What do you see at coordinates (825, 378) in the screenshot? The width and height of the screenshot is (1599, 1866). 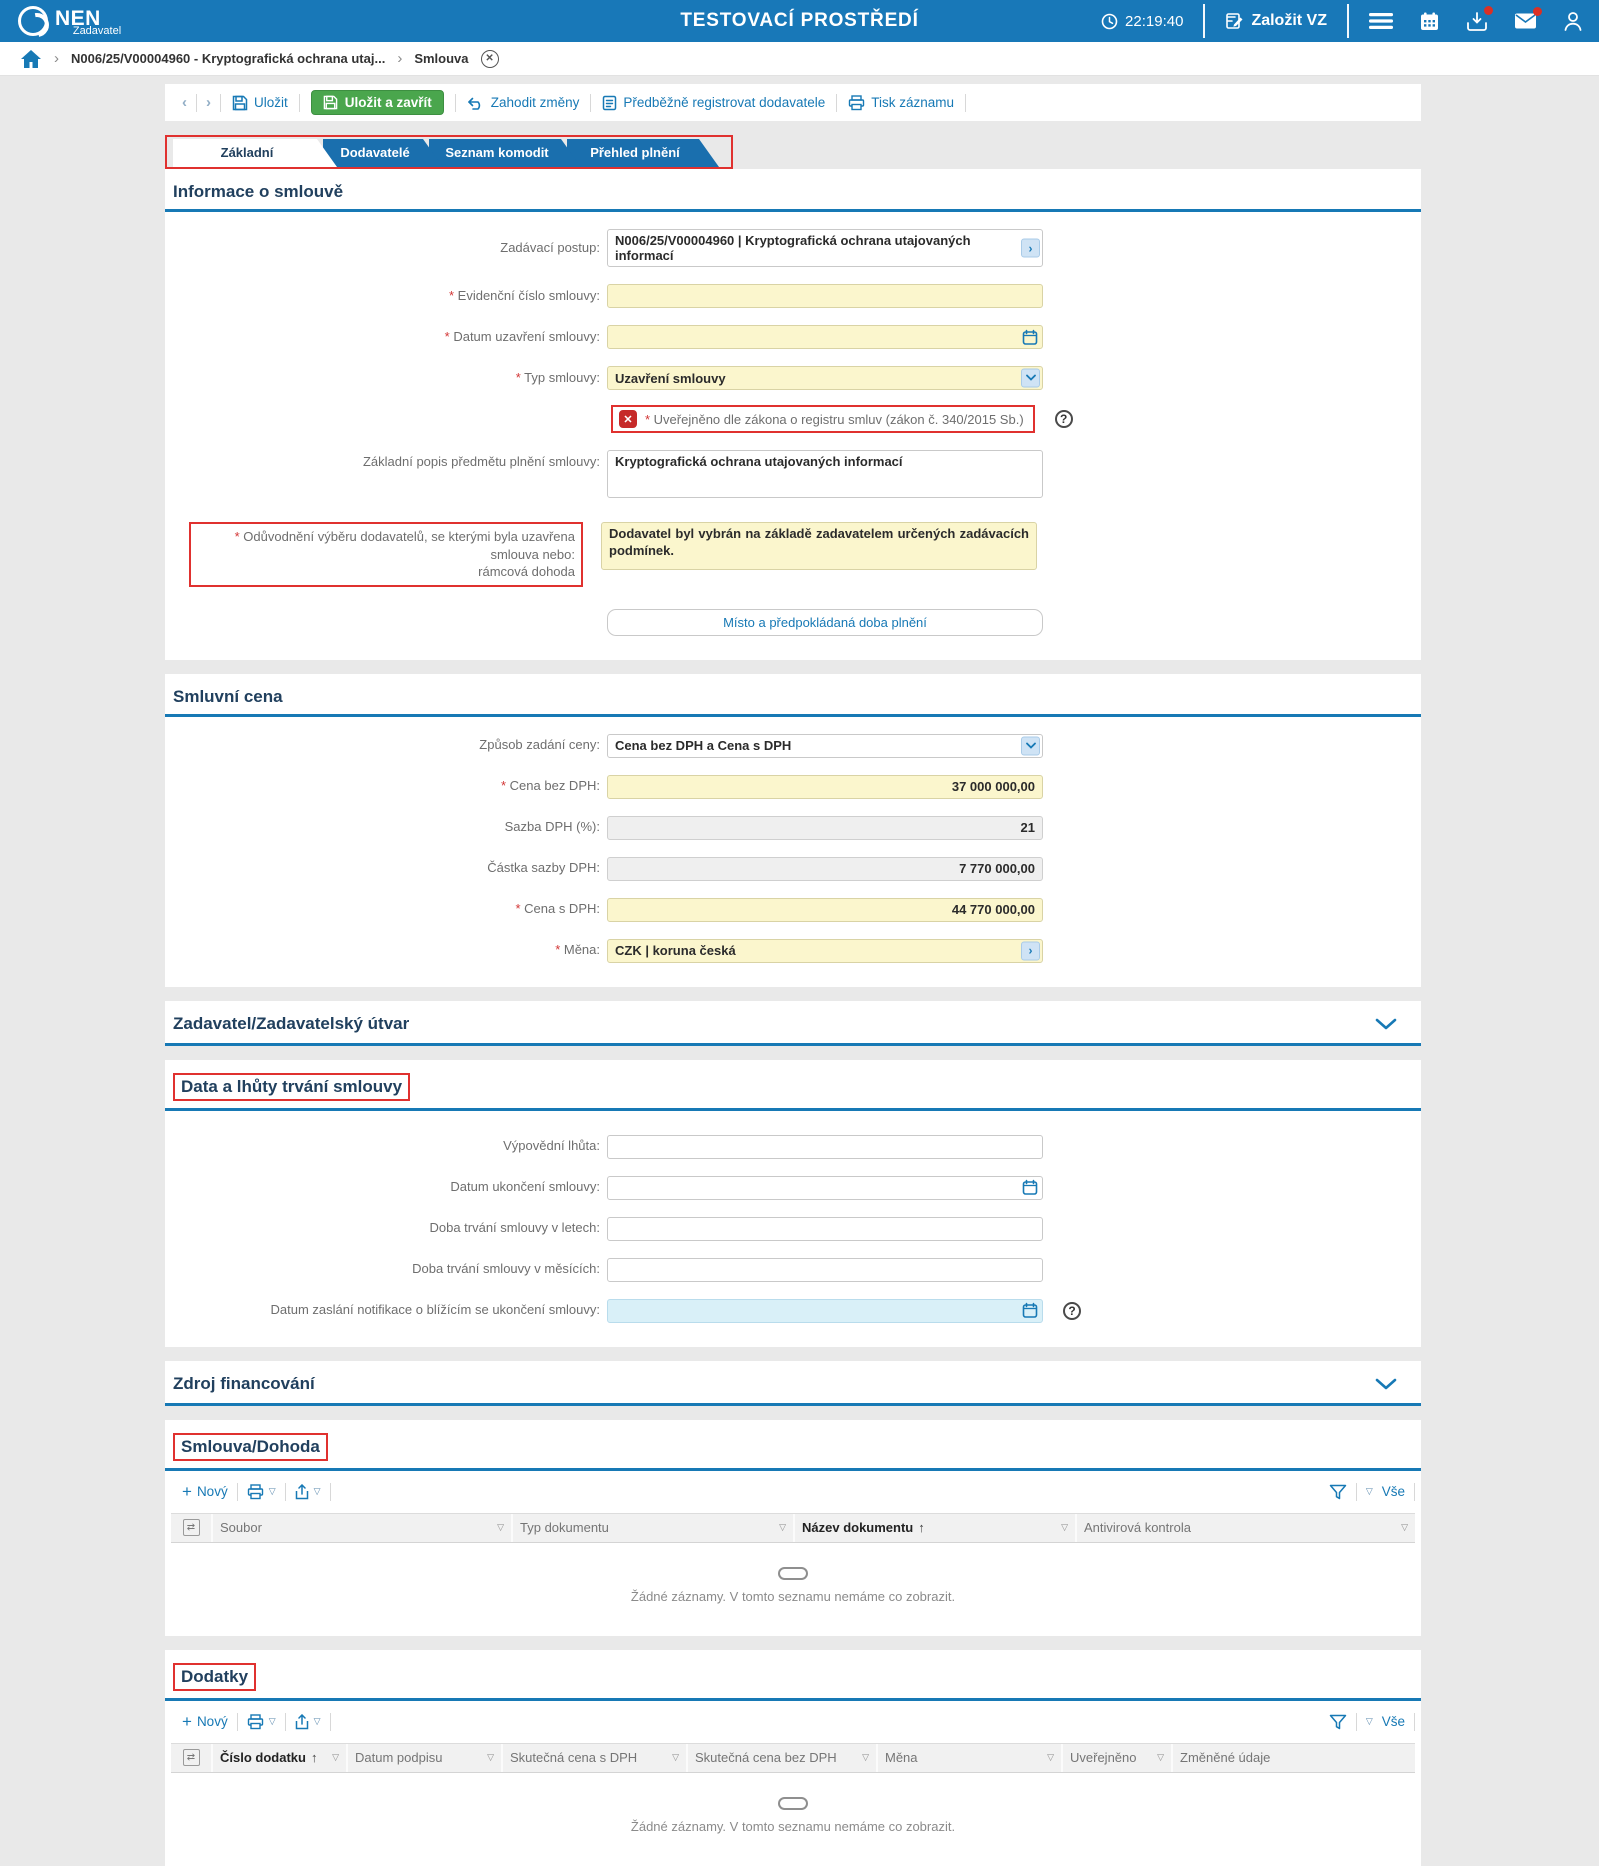 I see `typ-smlouvy-select: Uzavření smlouvy` at bounding box center [825, 378].